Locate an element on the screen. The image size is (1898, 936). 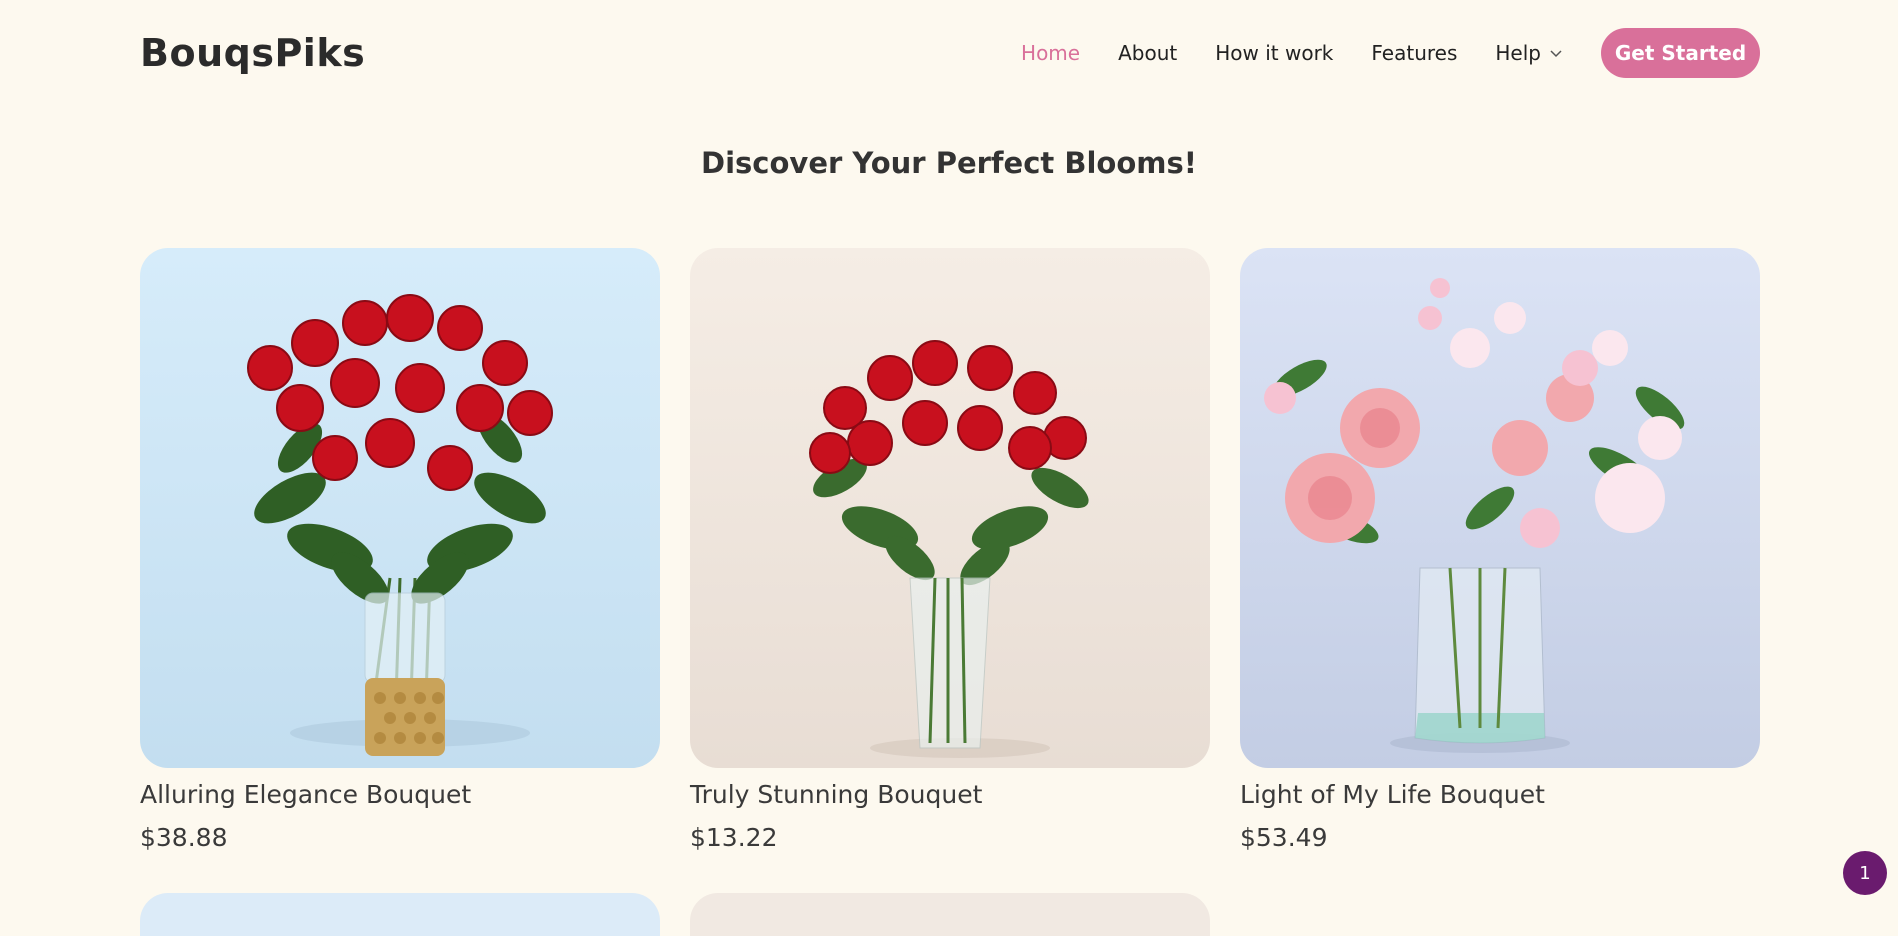
product-grid-next-row is located at coordinates (675, 914).